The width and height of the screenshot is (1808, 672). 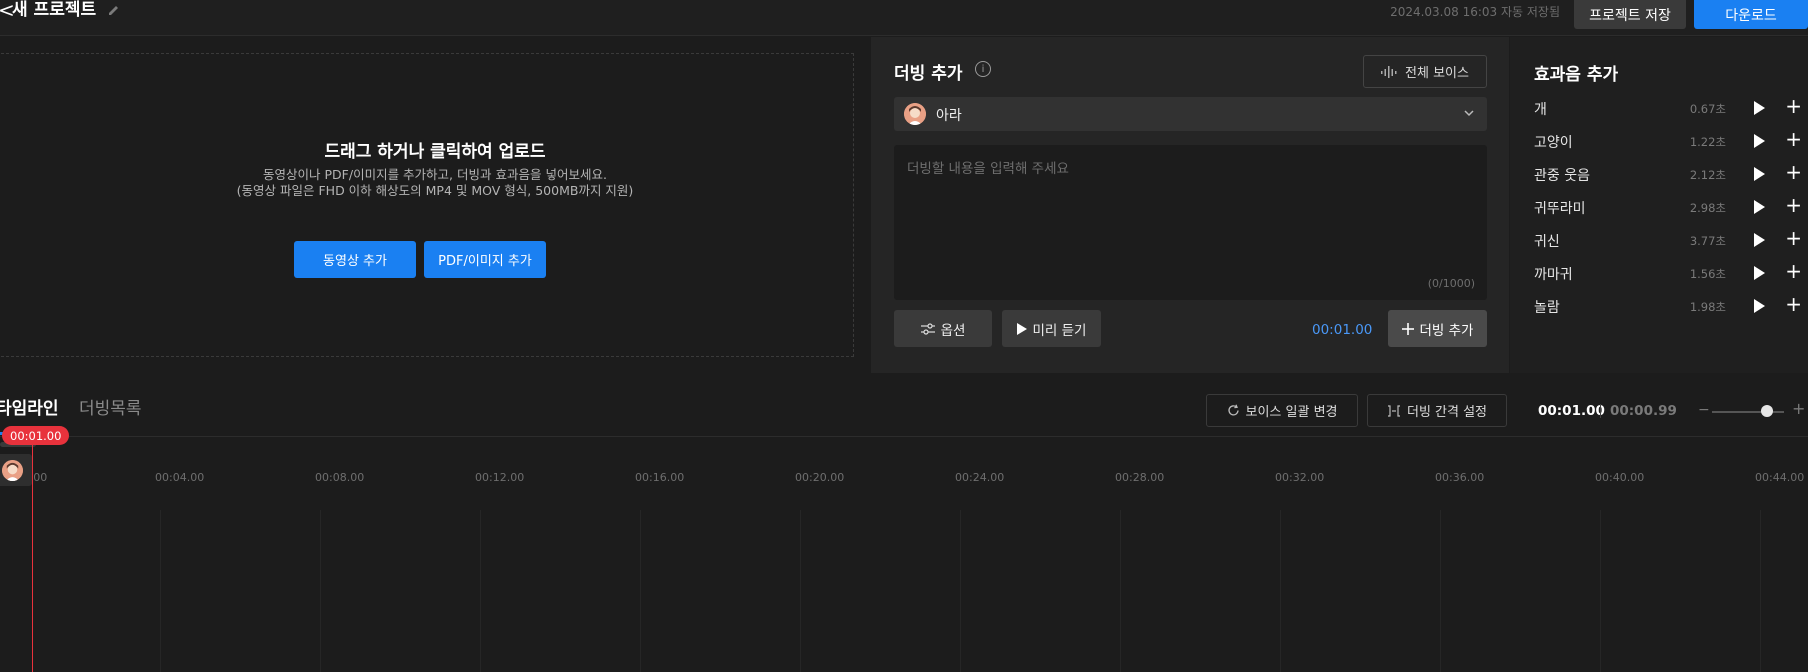 What do you see at coordinates (1407, 328) in the screenshot?
I see `plus-icon` at bounding box center [1407, 328].